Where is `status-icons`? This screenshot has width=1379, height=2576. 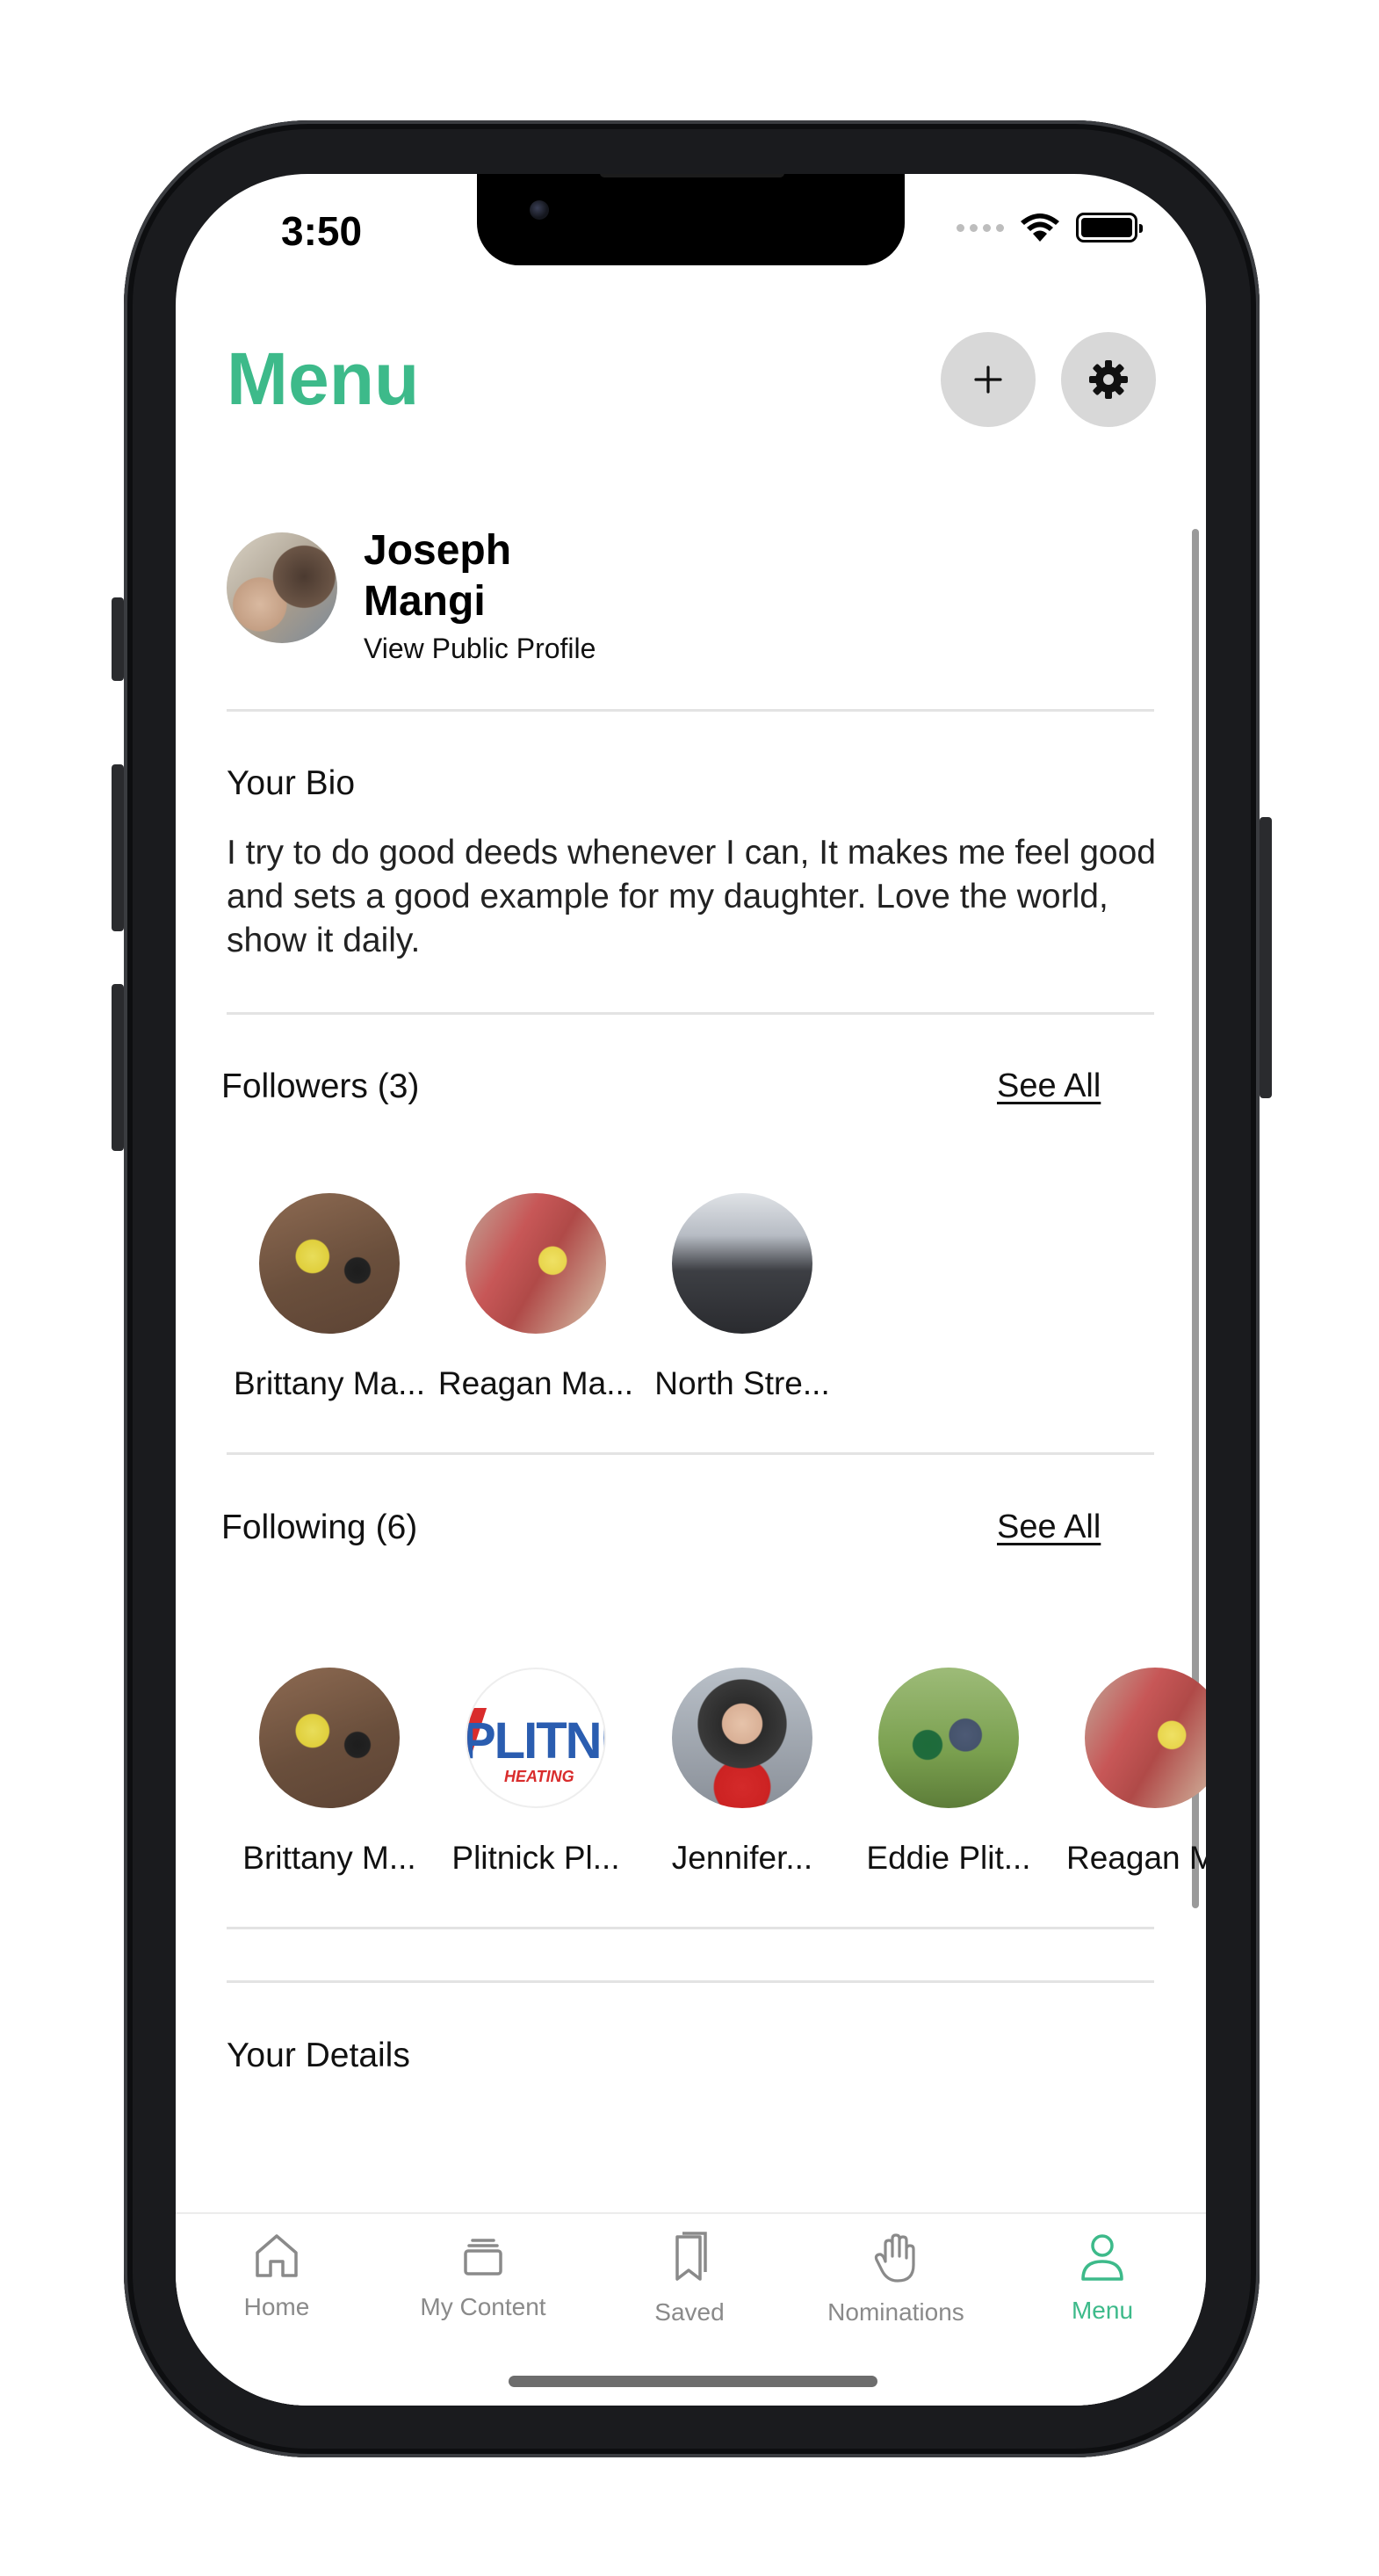
status-icons is located at coordinates (1050, 227).